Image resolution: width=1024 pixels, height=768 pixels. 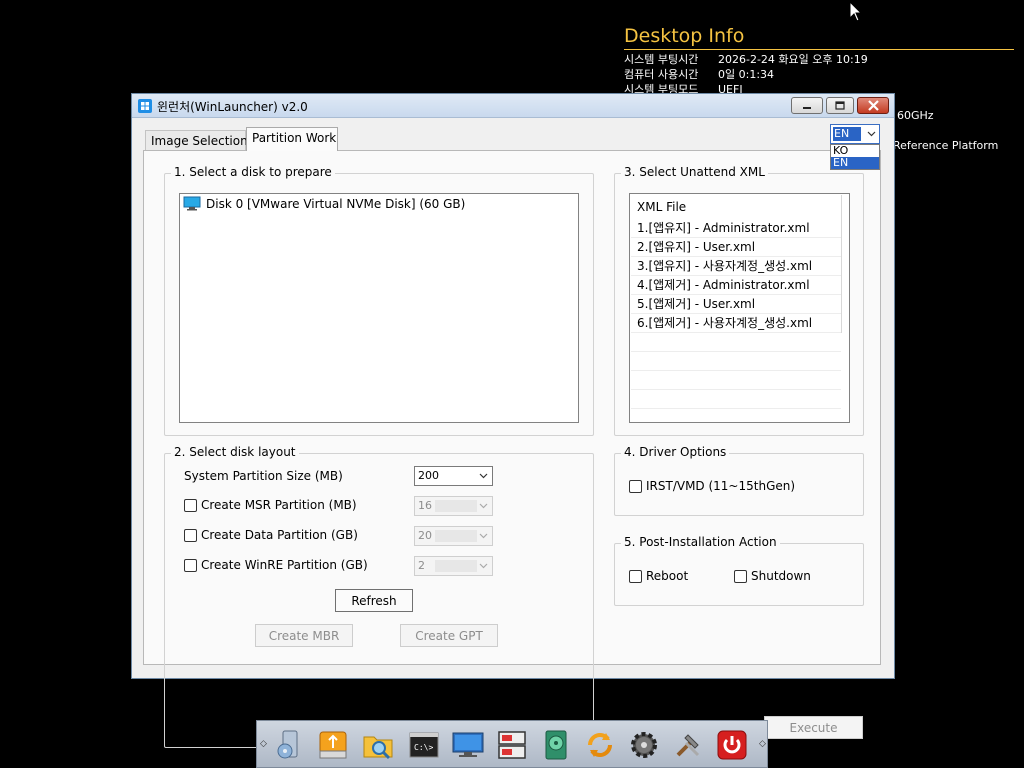 I want to click on close-icon, so click(x=873, y=105).